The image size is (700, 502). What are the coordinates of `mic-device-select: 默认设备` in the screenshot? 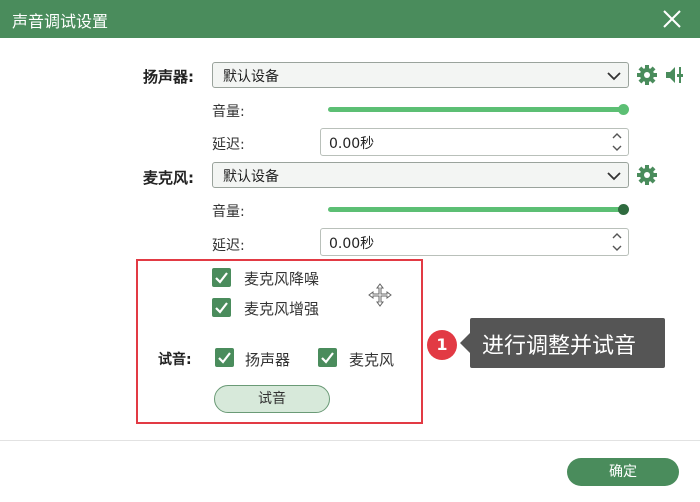 It's located at (420, 175).